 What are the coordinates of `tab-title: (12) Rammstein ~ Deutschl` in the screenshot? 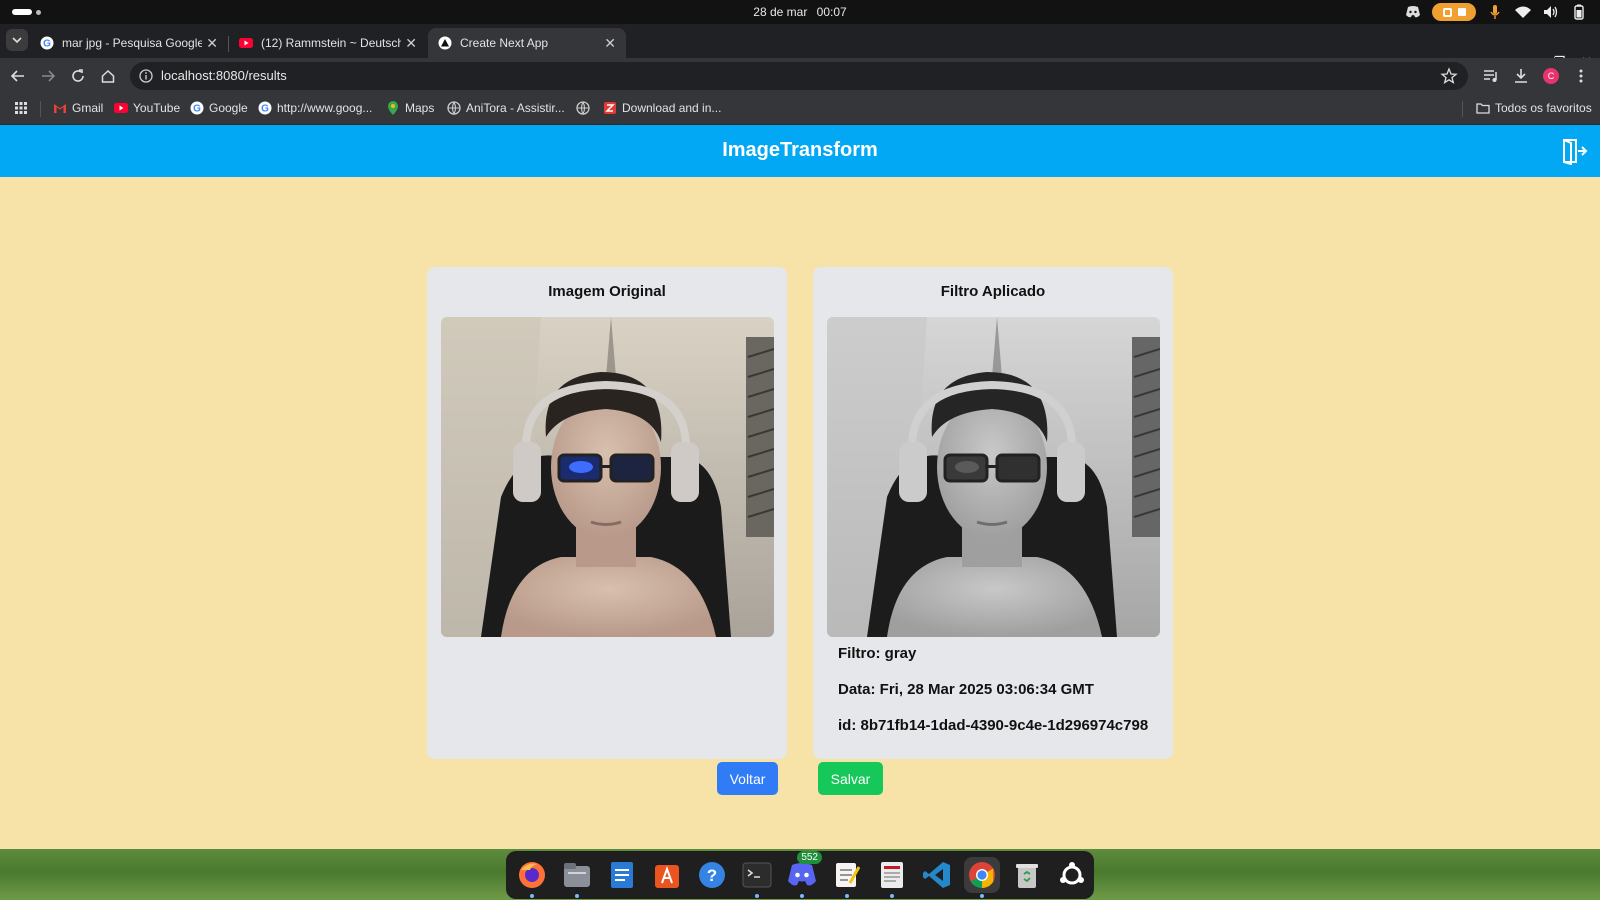 It's located at (331, 43).